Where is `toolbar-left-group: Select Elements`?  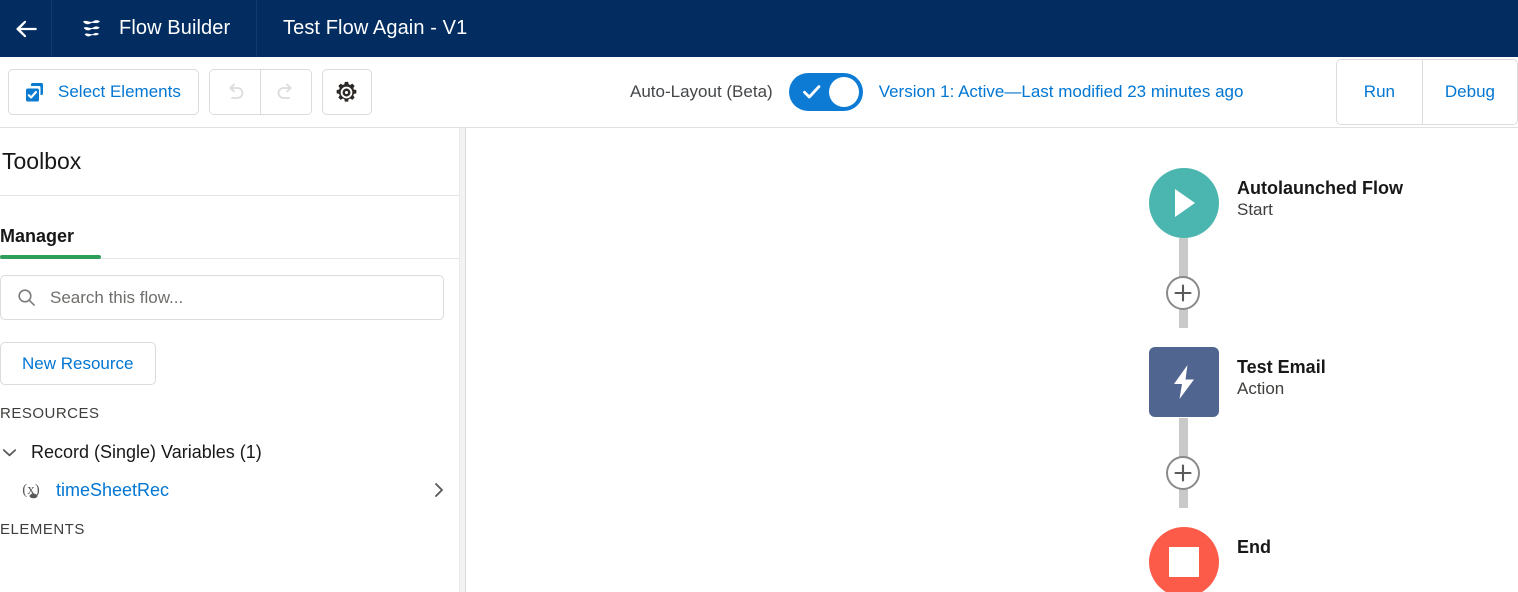 toolbar-left-group: Select Elements is located at coordinates (186, 92).